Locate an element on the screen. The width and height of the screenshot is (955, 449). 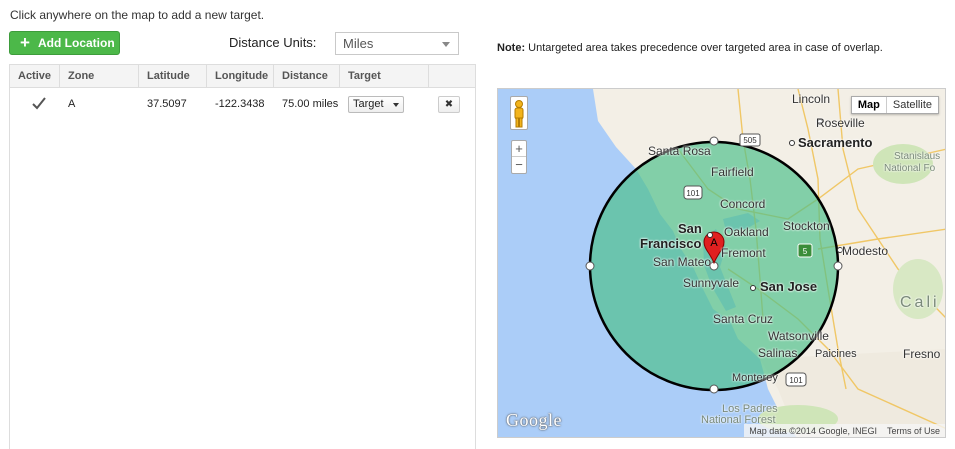
highway-shield-label: 5 is located at coordinates (805, 251).